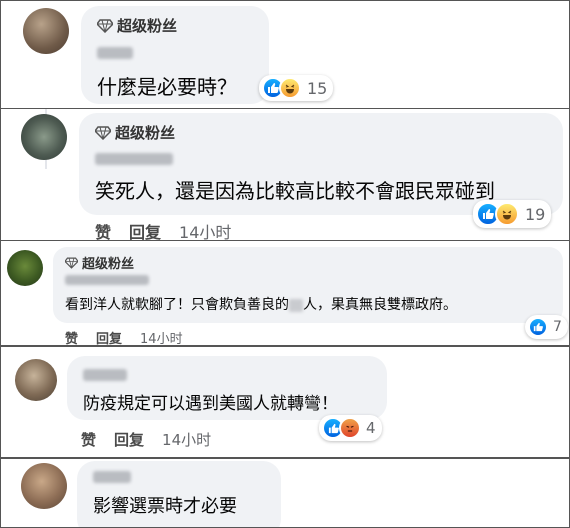 The width and height of the screenshot is (570, 528). Describe the element at coordinates (371, 428) in the screenshot. I see `reaction-count: 4` at that location.